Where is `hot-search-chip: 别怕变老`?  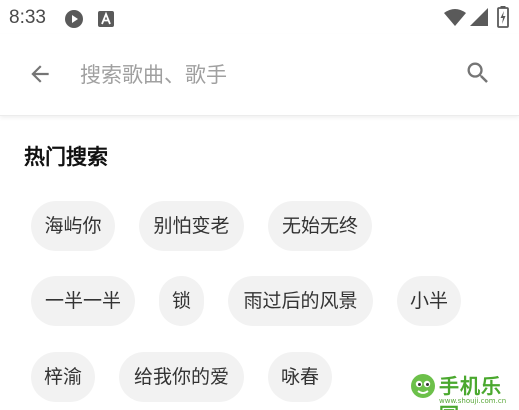
hot-search-chip: 别怕变老 is located at coordinates (191, 226).